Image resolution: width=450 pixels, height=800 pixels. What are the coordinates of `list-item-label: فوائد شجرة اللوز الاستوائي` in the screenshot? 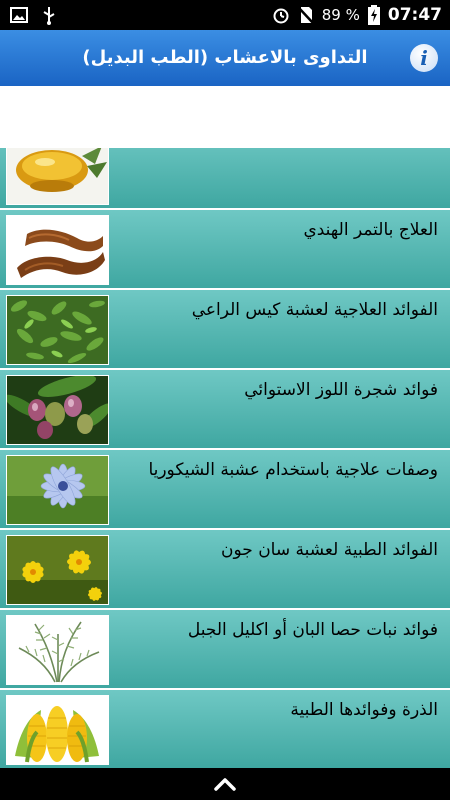 It's located at (341, 390).